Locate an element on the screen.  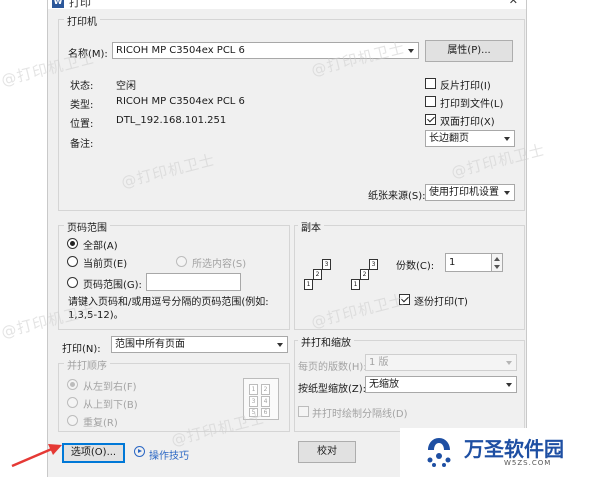
location-label: 位置: is located at coordinates (82, 124).